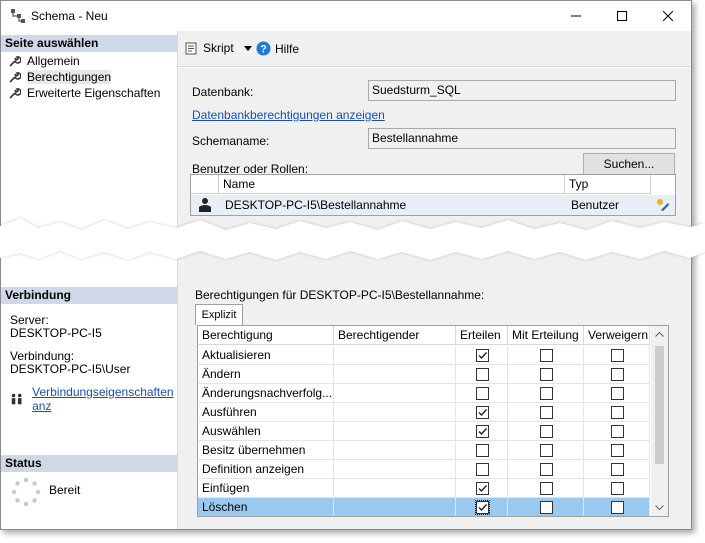  Describe the element at coordinates (89, 43) in the screenshot. I see `select-page-header: Seite auswählen` at that location.